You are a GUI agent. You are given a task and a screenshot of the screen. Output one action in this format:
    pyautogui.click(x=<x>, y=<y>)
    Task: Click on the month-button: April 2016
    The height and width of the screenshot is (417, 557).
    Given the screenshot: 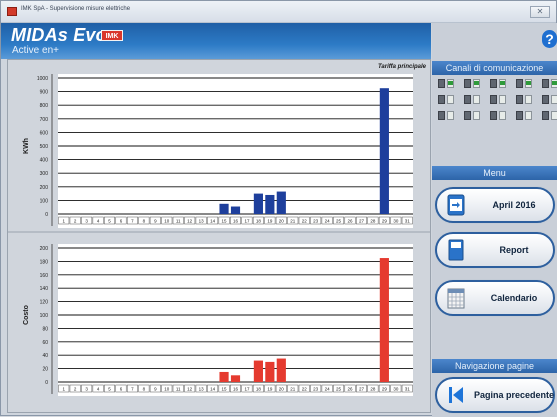 What is the action you would take?
    pyautogui.click(x=495, y=205)
    